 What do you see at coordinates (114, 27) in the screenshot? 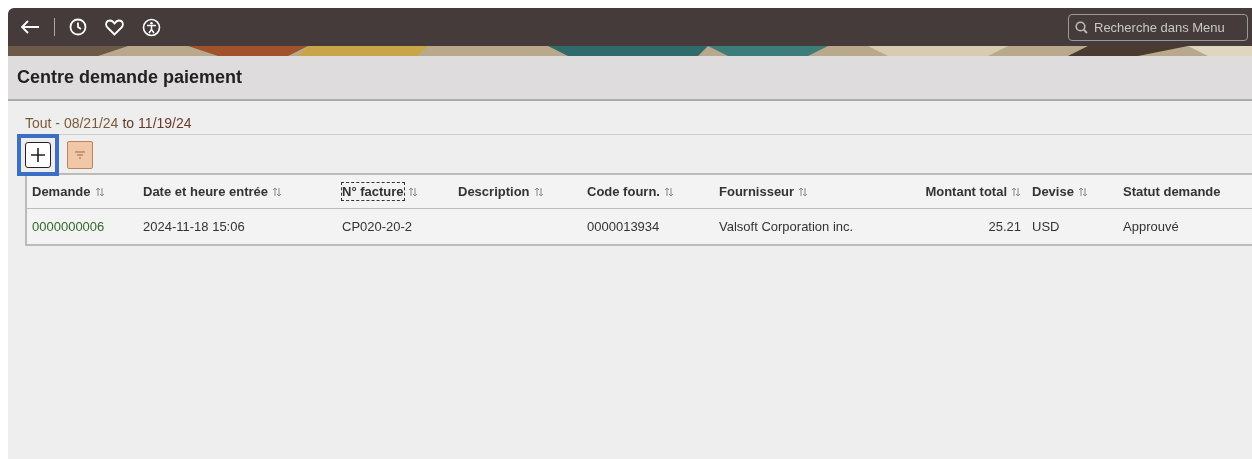
I see `heart-icon` at bounding box center [114, 27].